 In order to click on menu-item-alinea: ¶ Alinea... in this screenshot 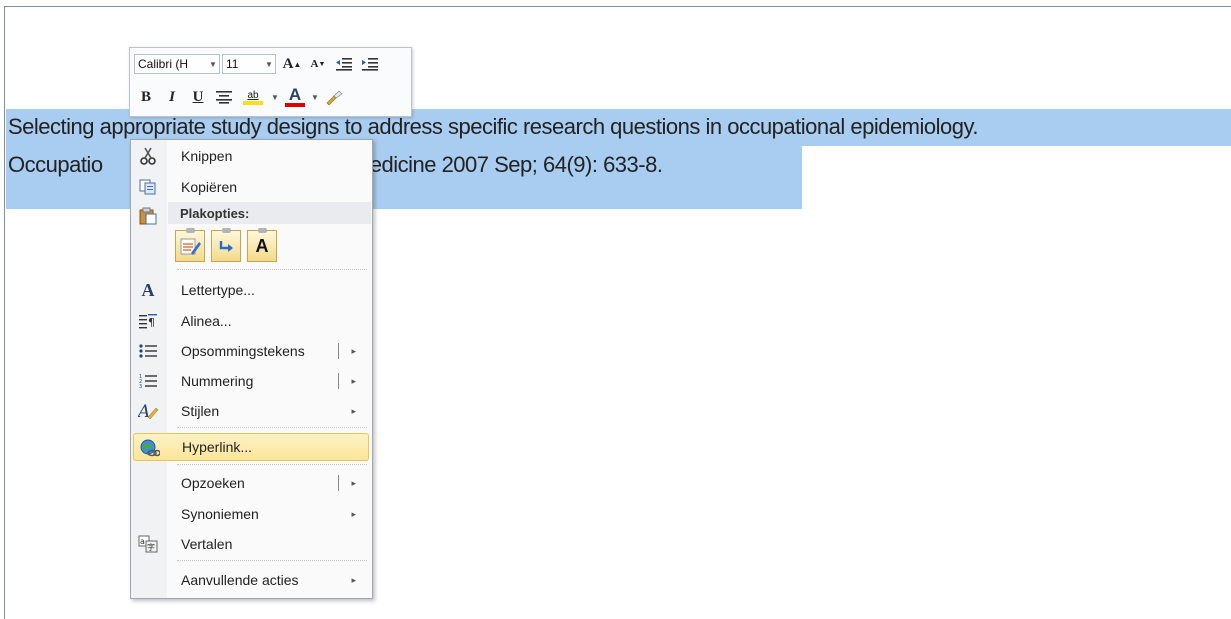, I will do `click(251, 321)`.